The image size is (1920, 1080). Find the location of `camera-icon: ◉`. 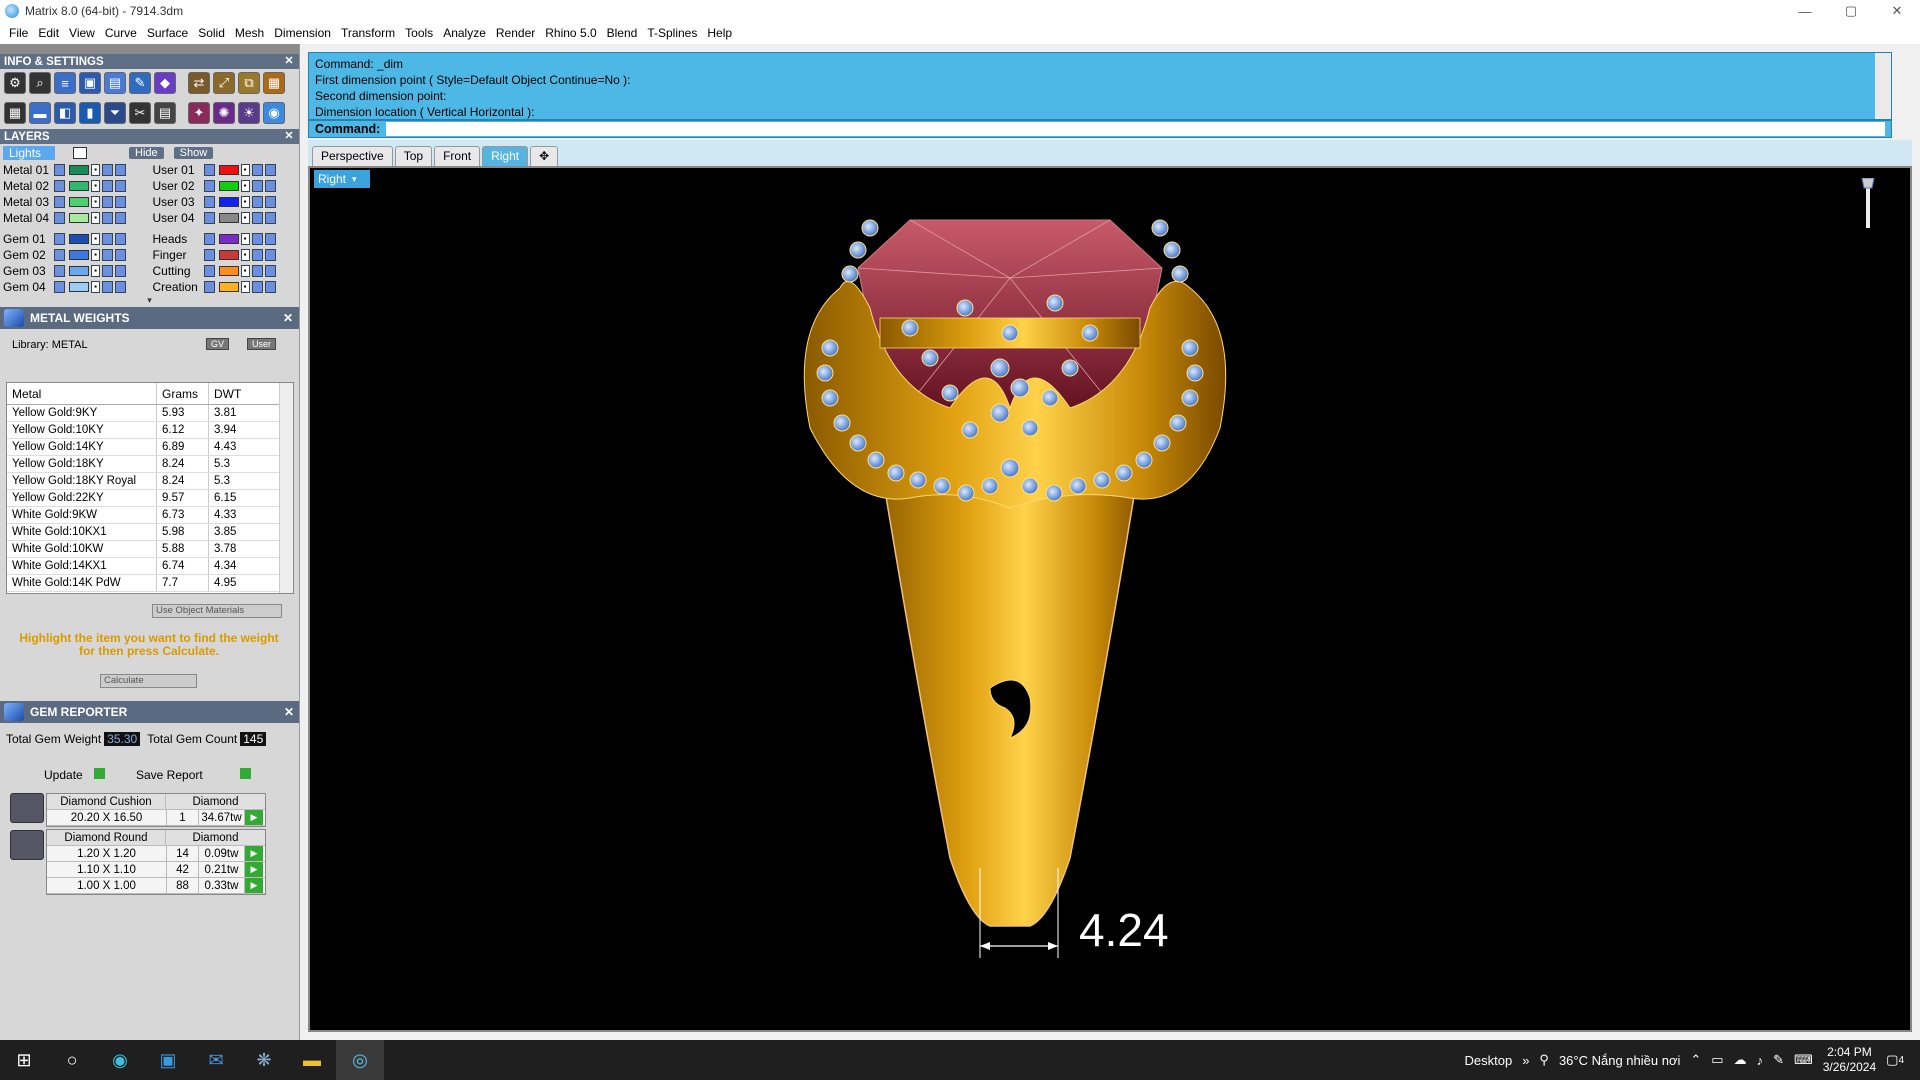

camera-icon: ◉ is located at coordinates (274, 113).